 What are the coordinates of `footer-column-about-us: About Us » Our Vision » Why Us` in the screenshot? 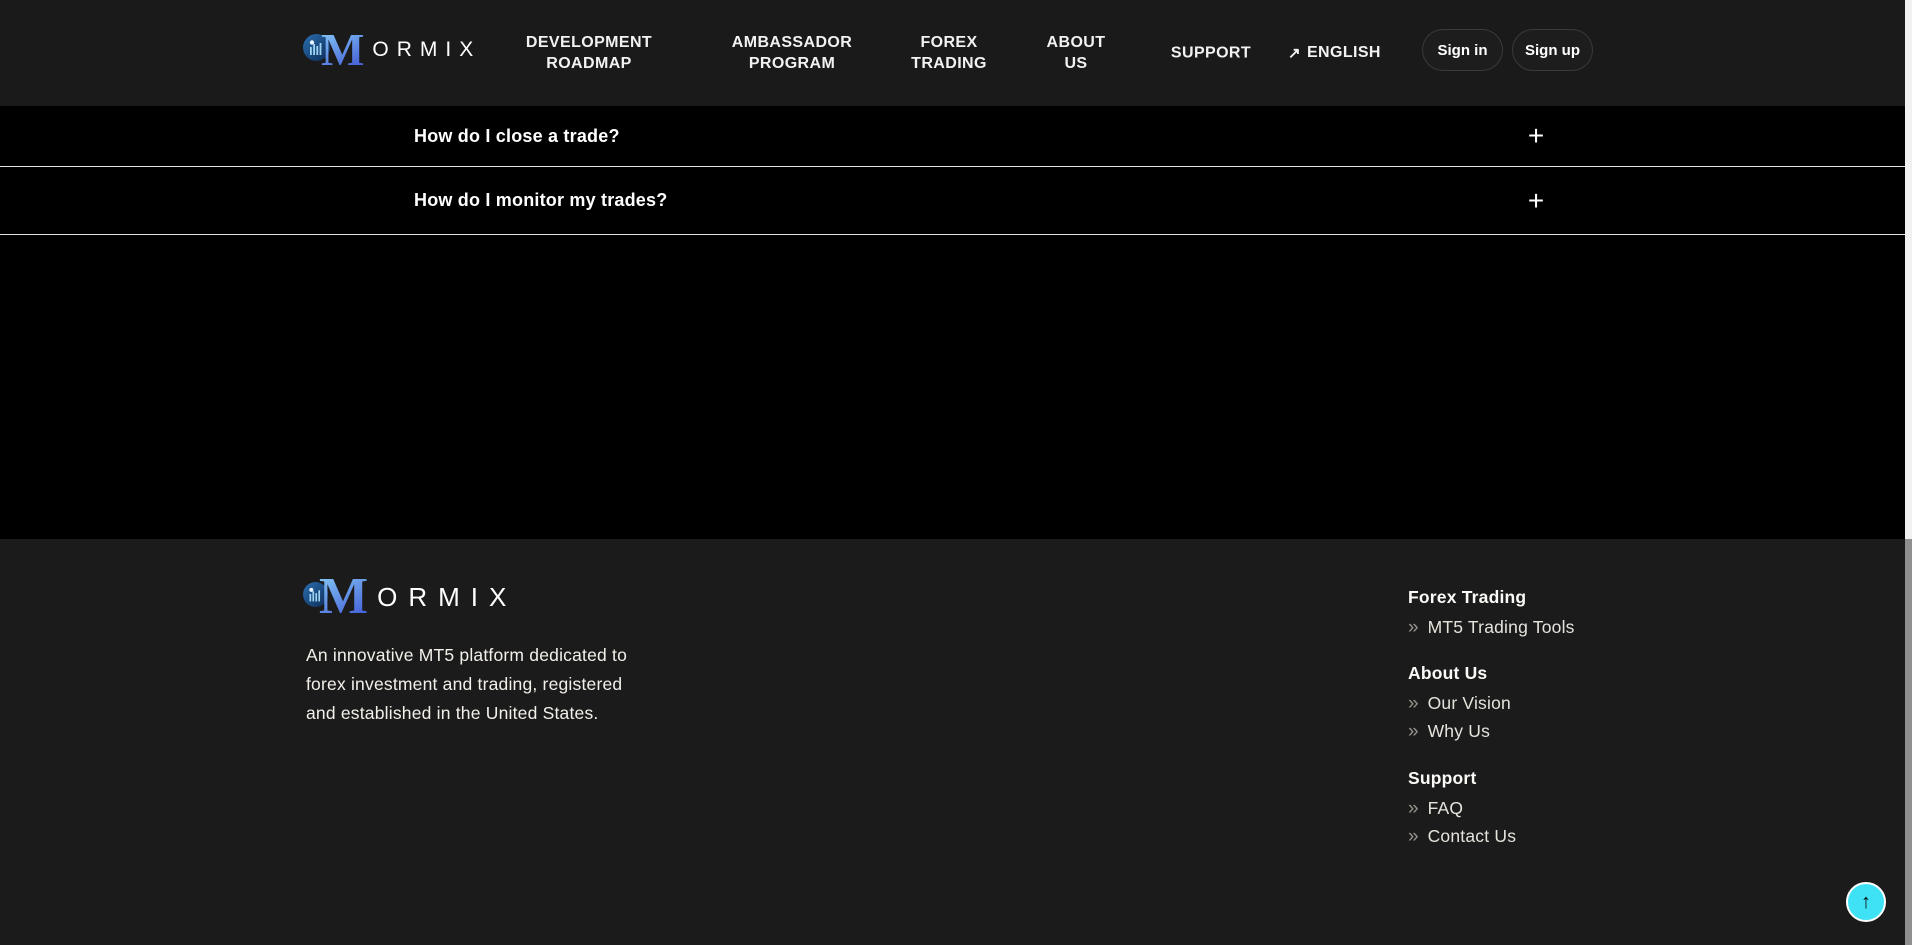 It's located at (1459, 704).